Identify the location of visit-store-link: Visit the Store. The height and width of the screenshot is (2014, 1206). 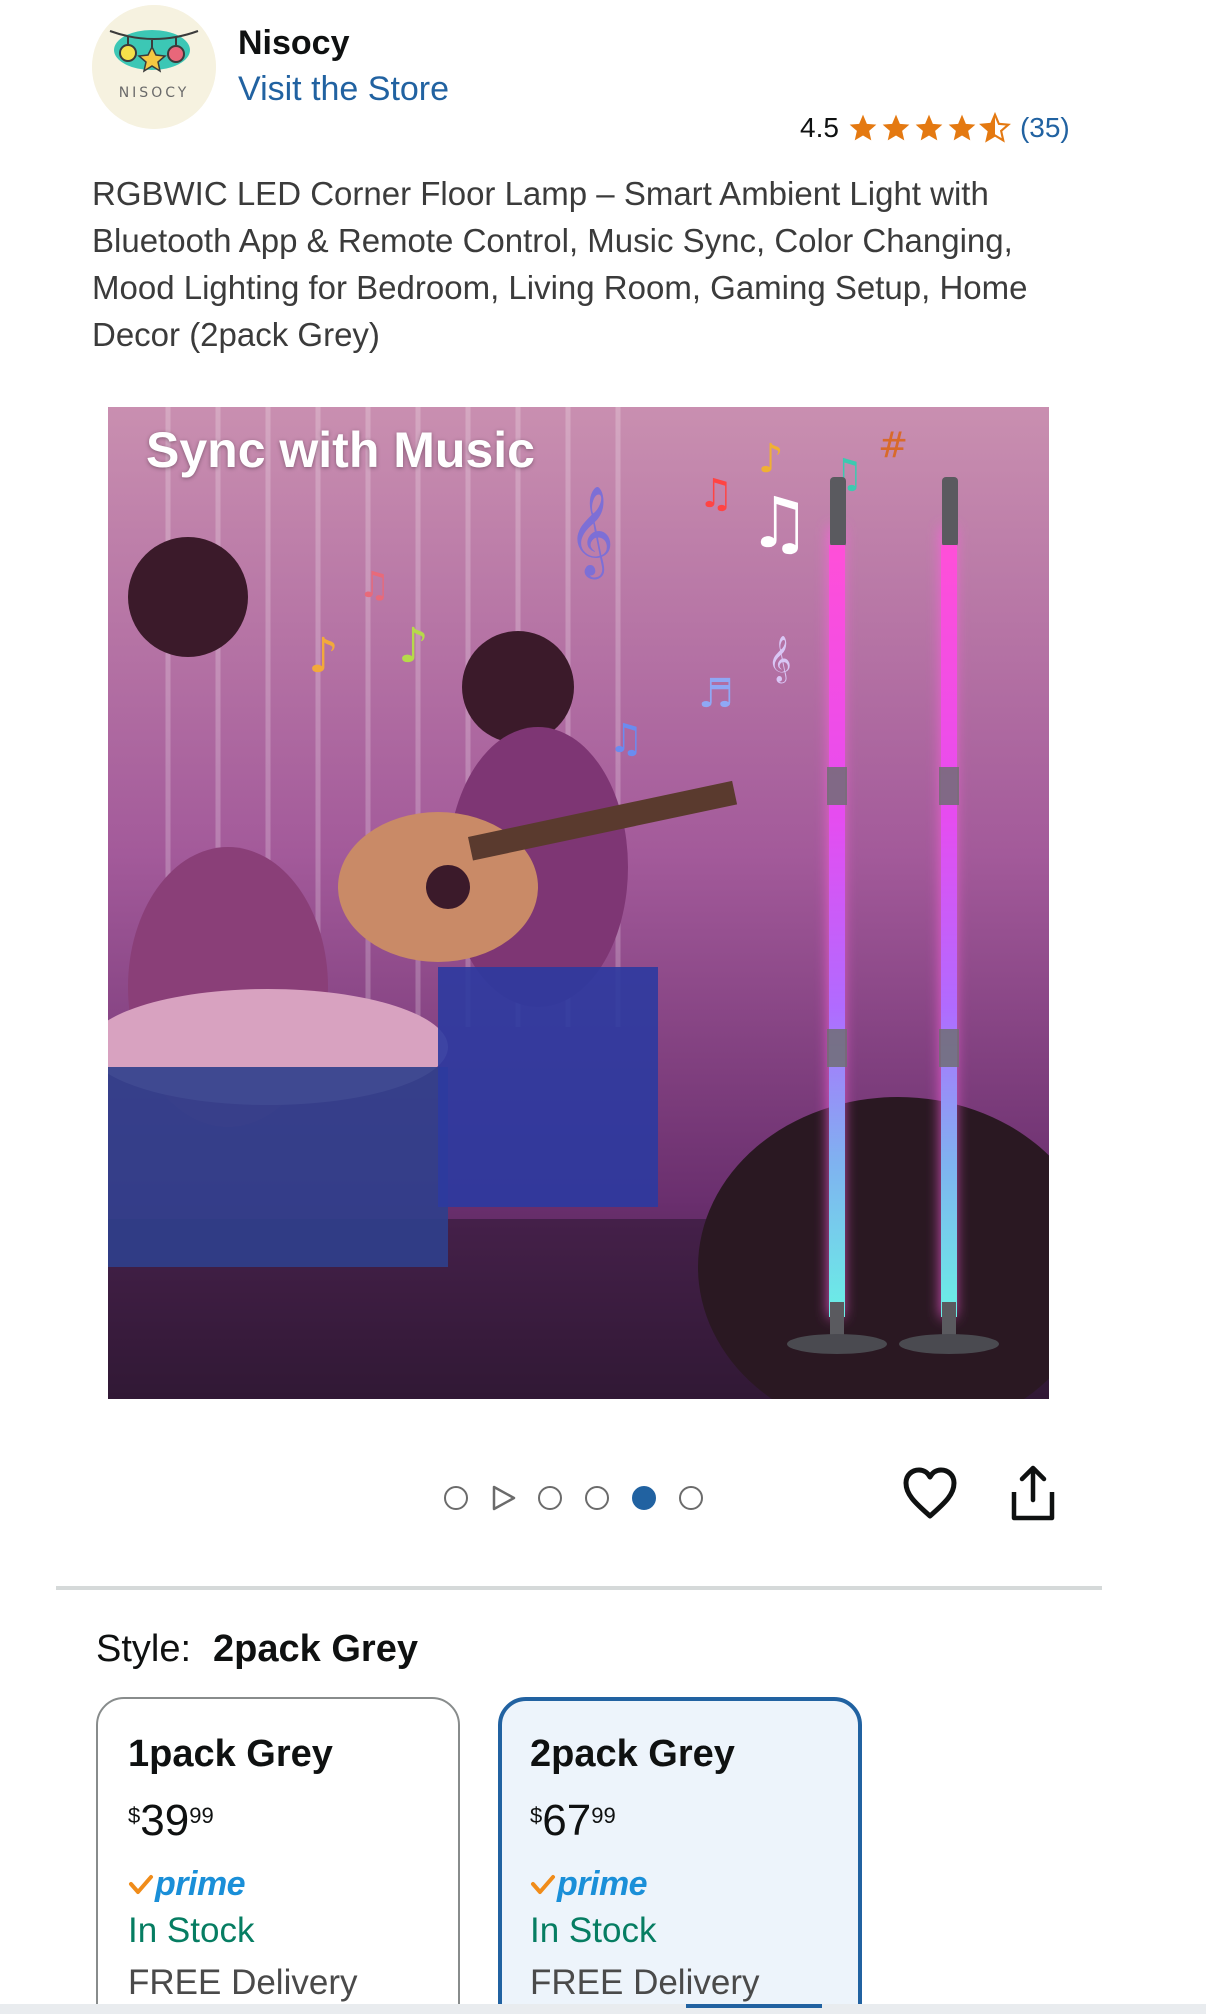
(343, 89).